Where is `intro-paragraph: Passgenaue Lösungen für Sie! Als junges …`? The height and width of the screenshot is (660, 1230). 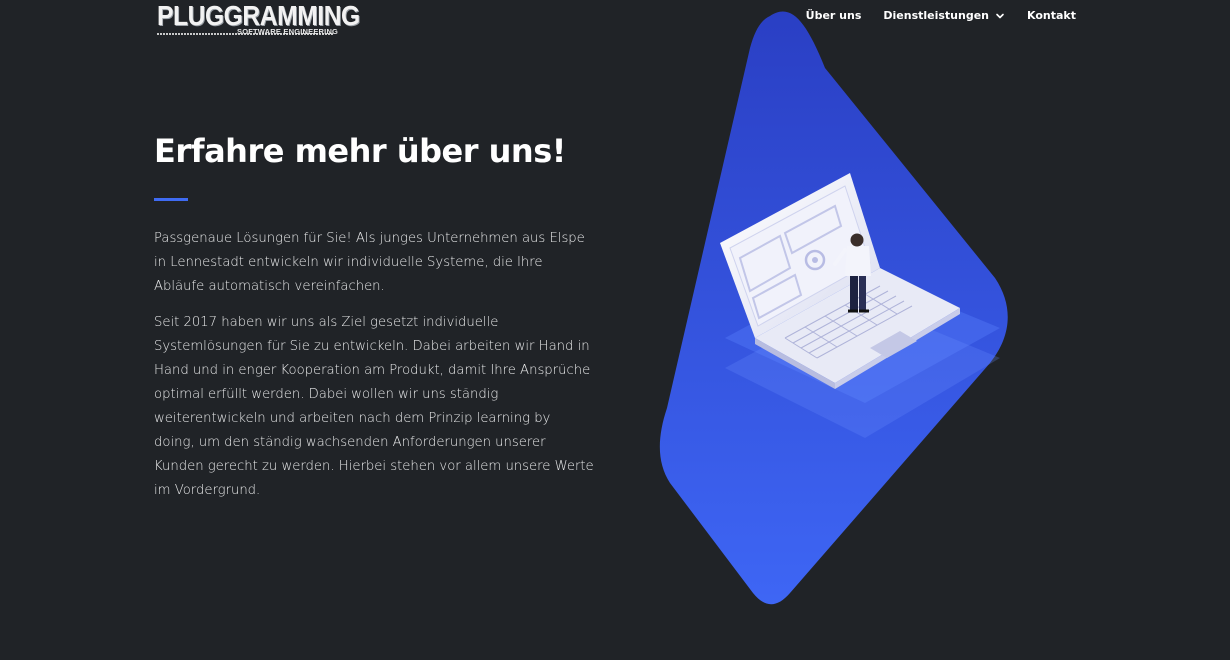
intro-paragraph: Passgenaue Lösungen für Sie! Als junges … is located at coordinates (369, 262).